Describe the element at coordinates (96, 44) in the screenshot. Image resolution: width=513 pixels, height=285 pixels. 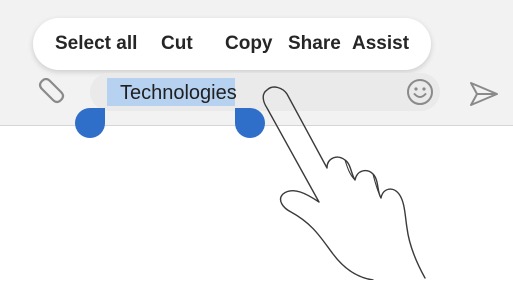
I see `select-all-button: Select all` at that location.